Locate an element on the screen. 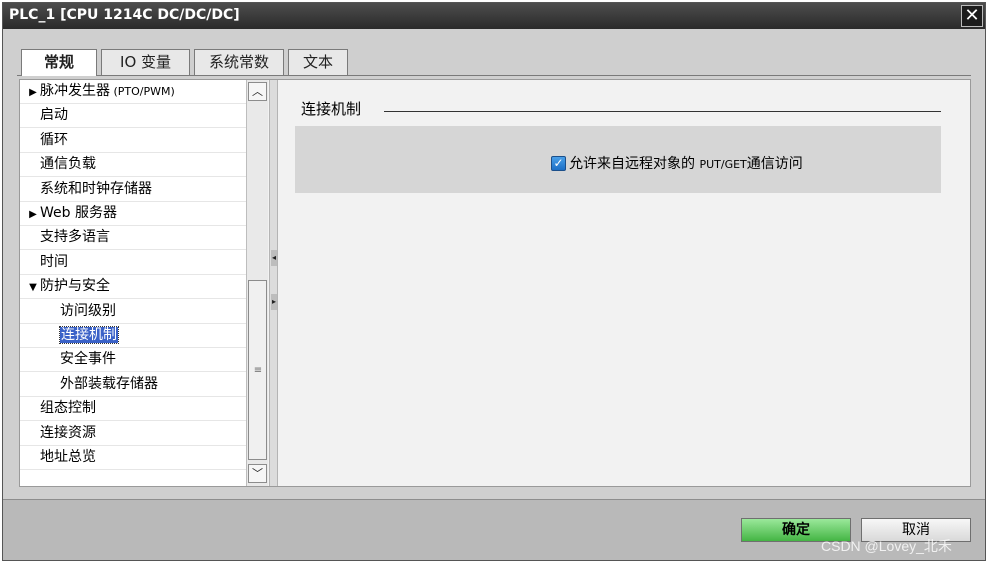 The height and width of the screenshot is (563, 988). grip-icon: ≡ is located at coordinates (258, 370).